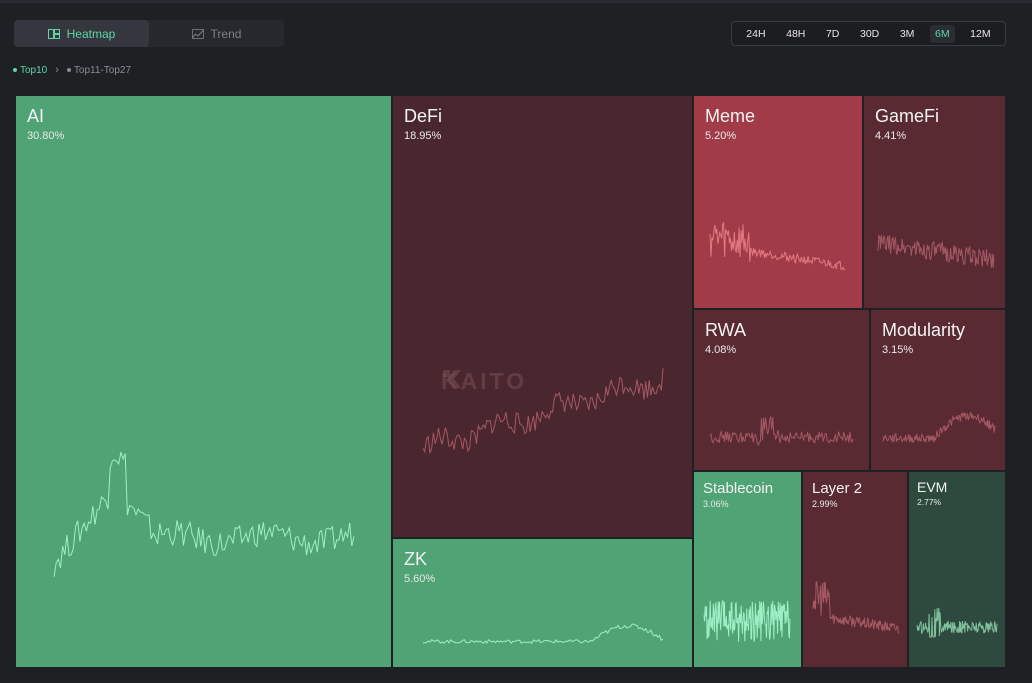 The height and width of the screenshot is (683, 1032). I want to click on modularity-sparkline-path, so click(939, 428).